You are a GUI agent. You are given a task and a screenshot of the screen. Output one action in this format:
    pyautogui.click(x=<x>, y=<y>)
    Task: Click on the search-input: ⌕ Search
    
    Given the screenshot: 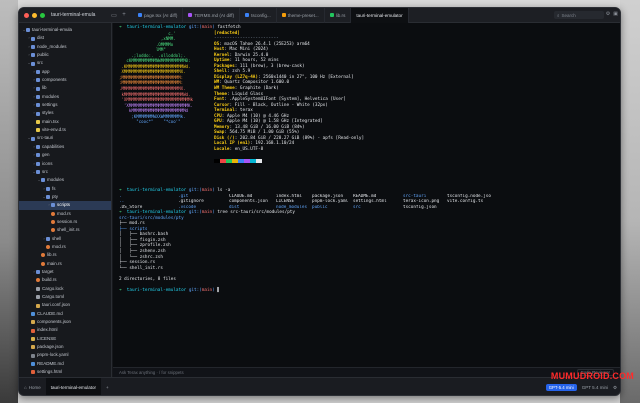 What is the action you would take?
    pyautogui.click(x=579, y=15)
    